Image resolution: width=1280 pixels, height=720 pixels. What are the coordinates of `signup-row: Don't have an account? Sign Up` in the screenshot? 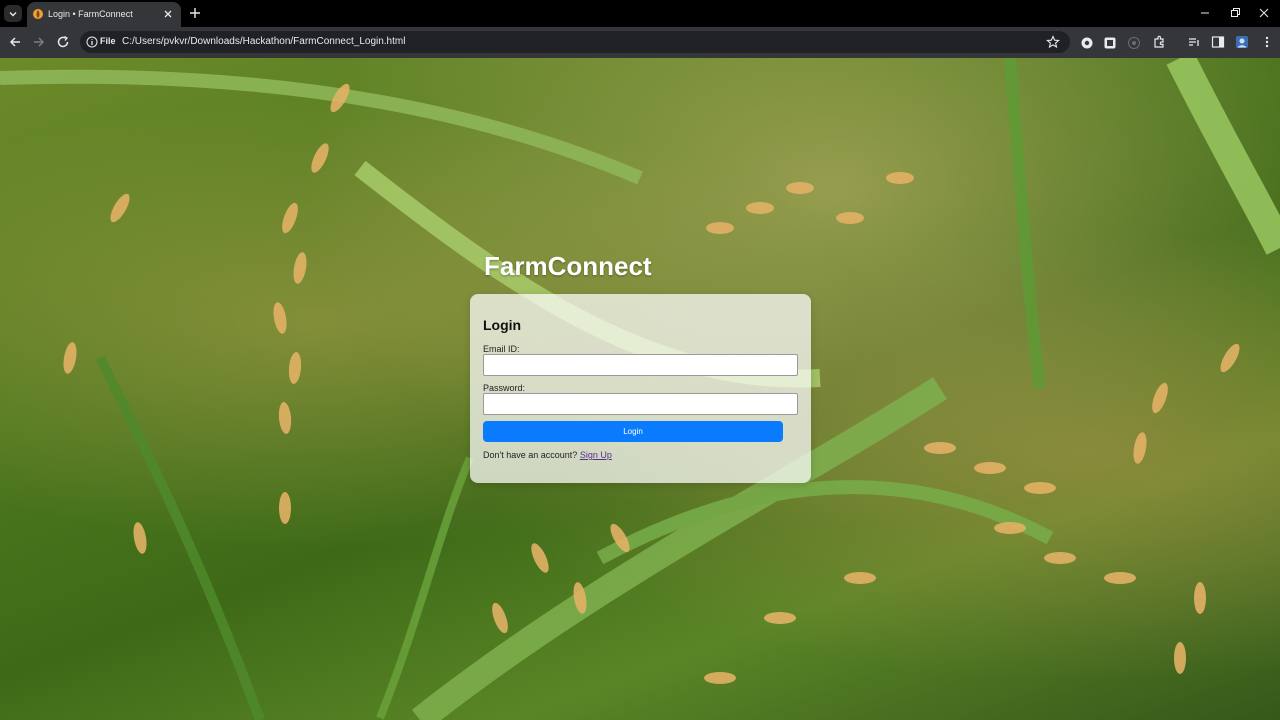 It's located at (547, 455).